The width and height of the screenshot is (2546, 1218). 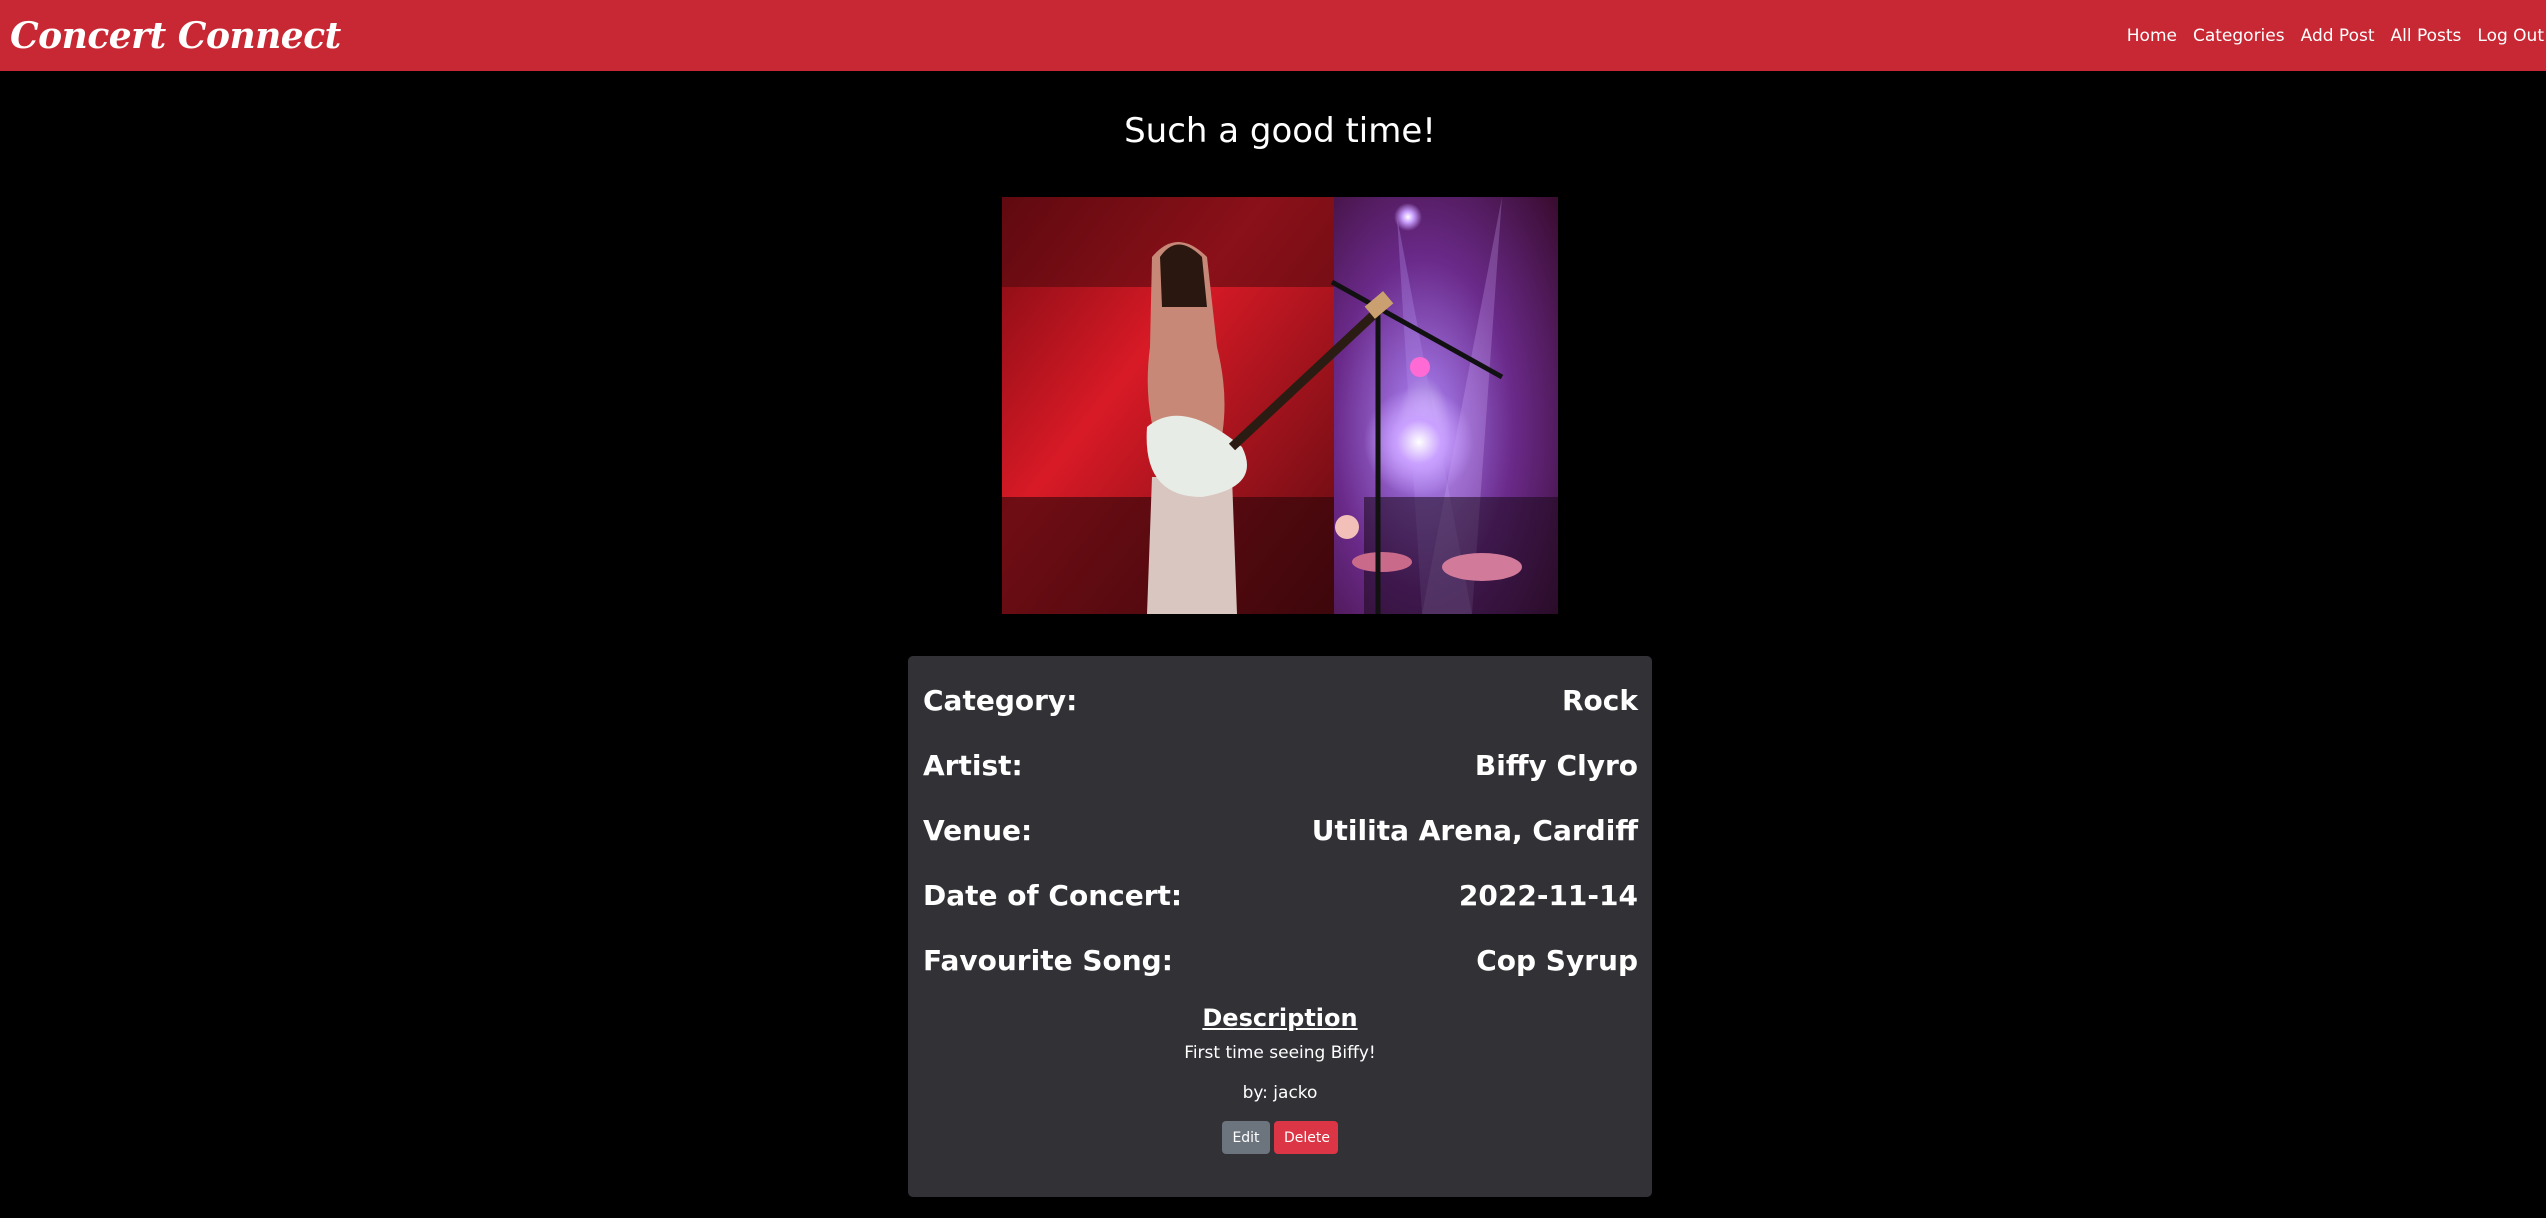 What do you see at coordinates (2338, 36) in the screenshot?
I see `nav-link-add-post: Add Post` at bounding box center [2338, 36].